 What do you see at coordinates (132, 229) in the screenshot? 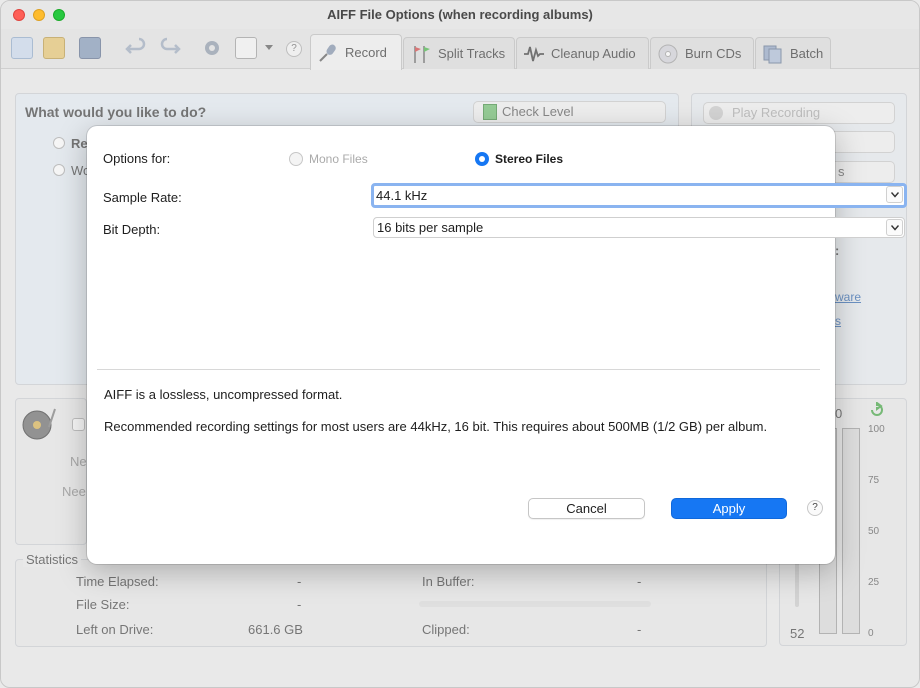
I see `bit-depth-label: Bit Depth:` at bounding box center [132, 229].